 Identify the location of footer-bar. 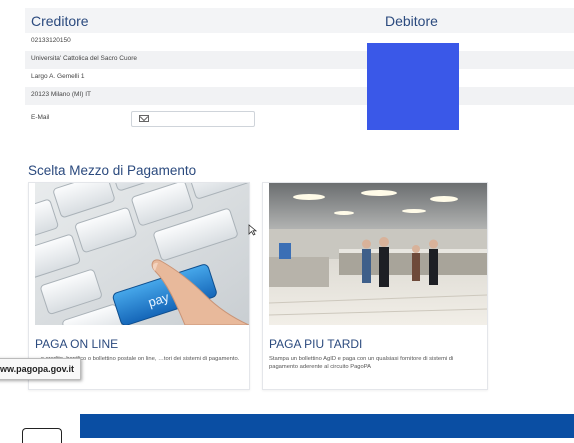
(327, 426).